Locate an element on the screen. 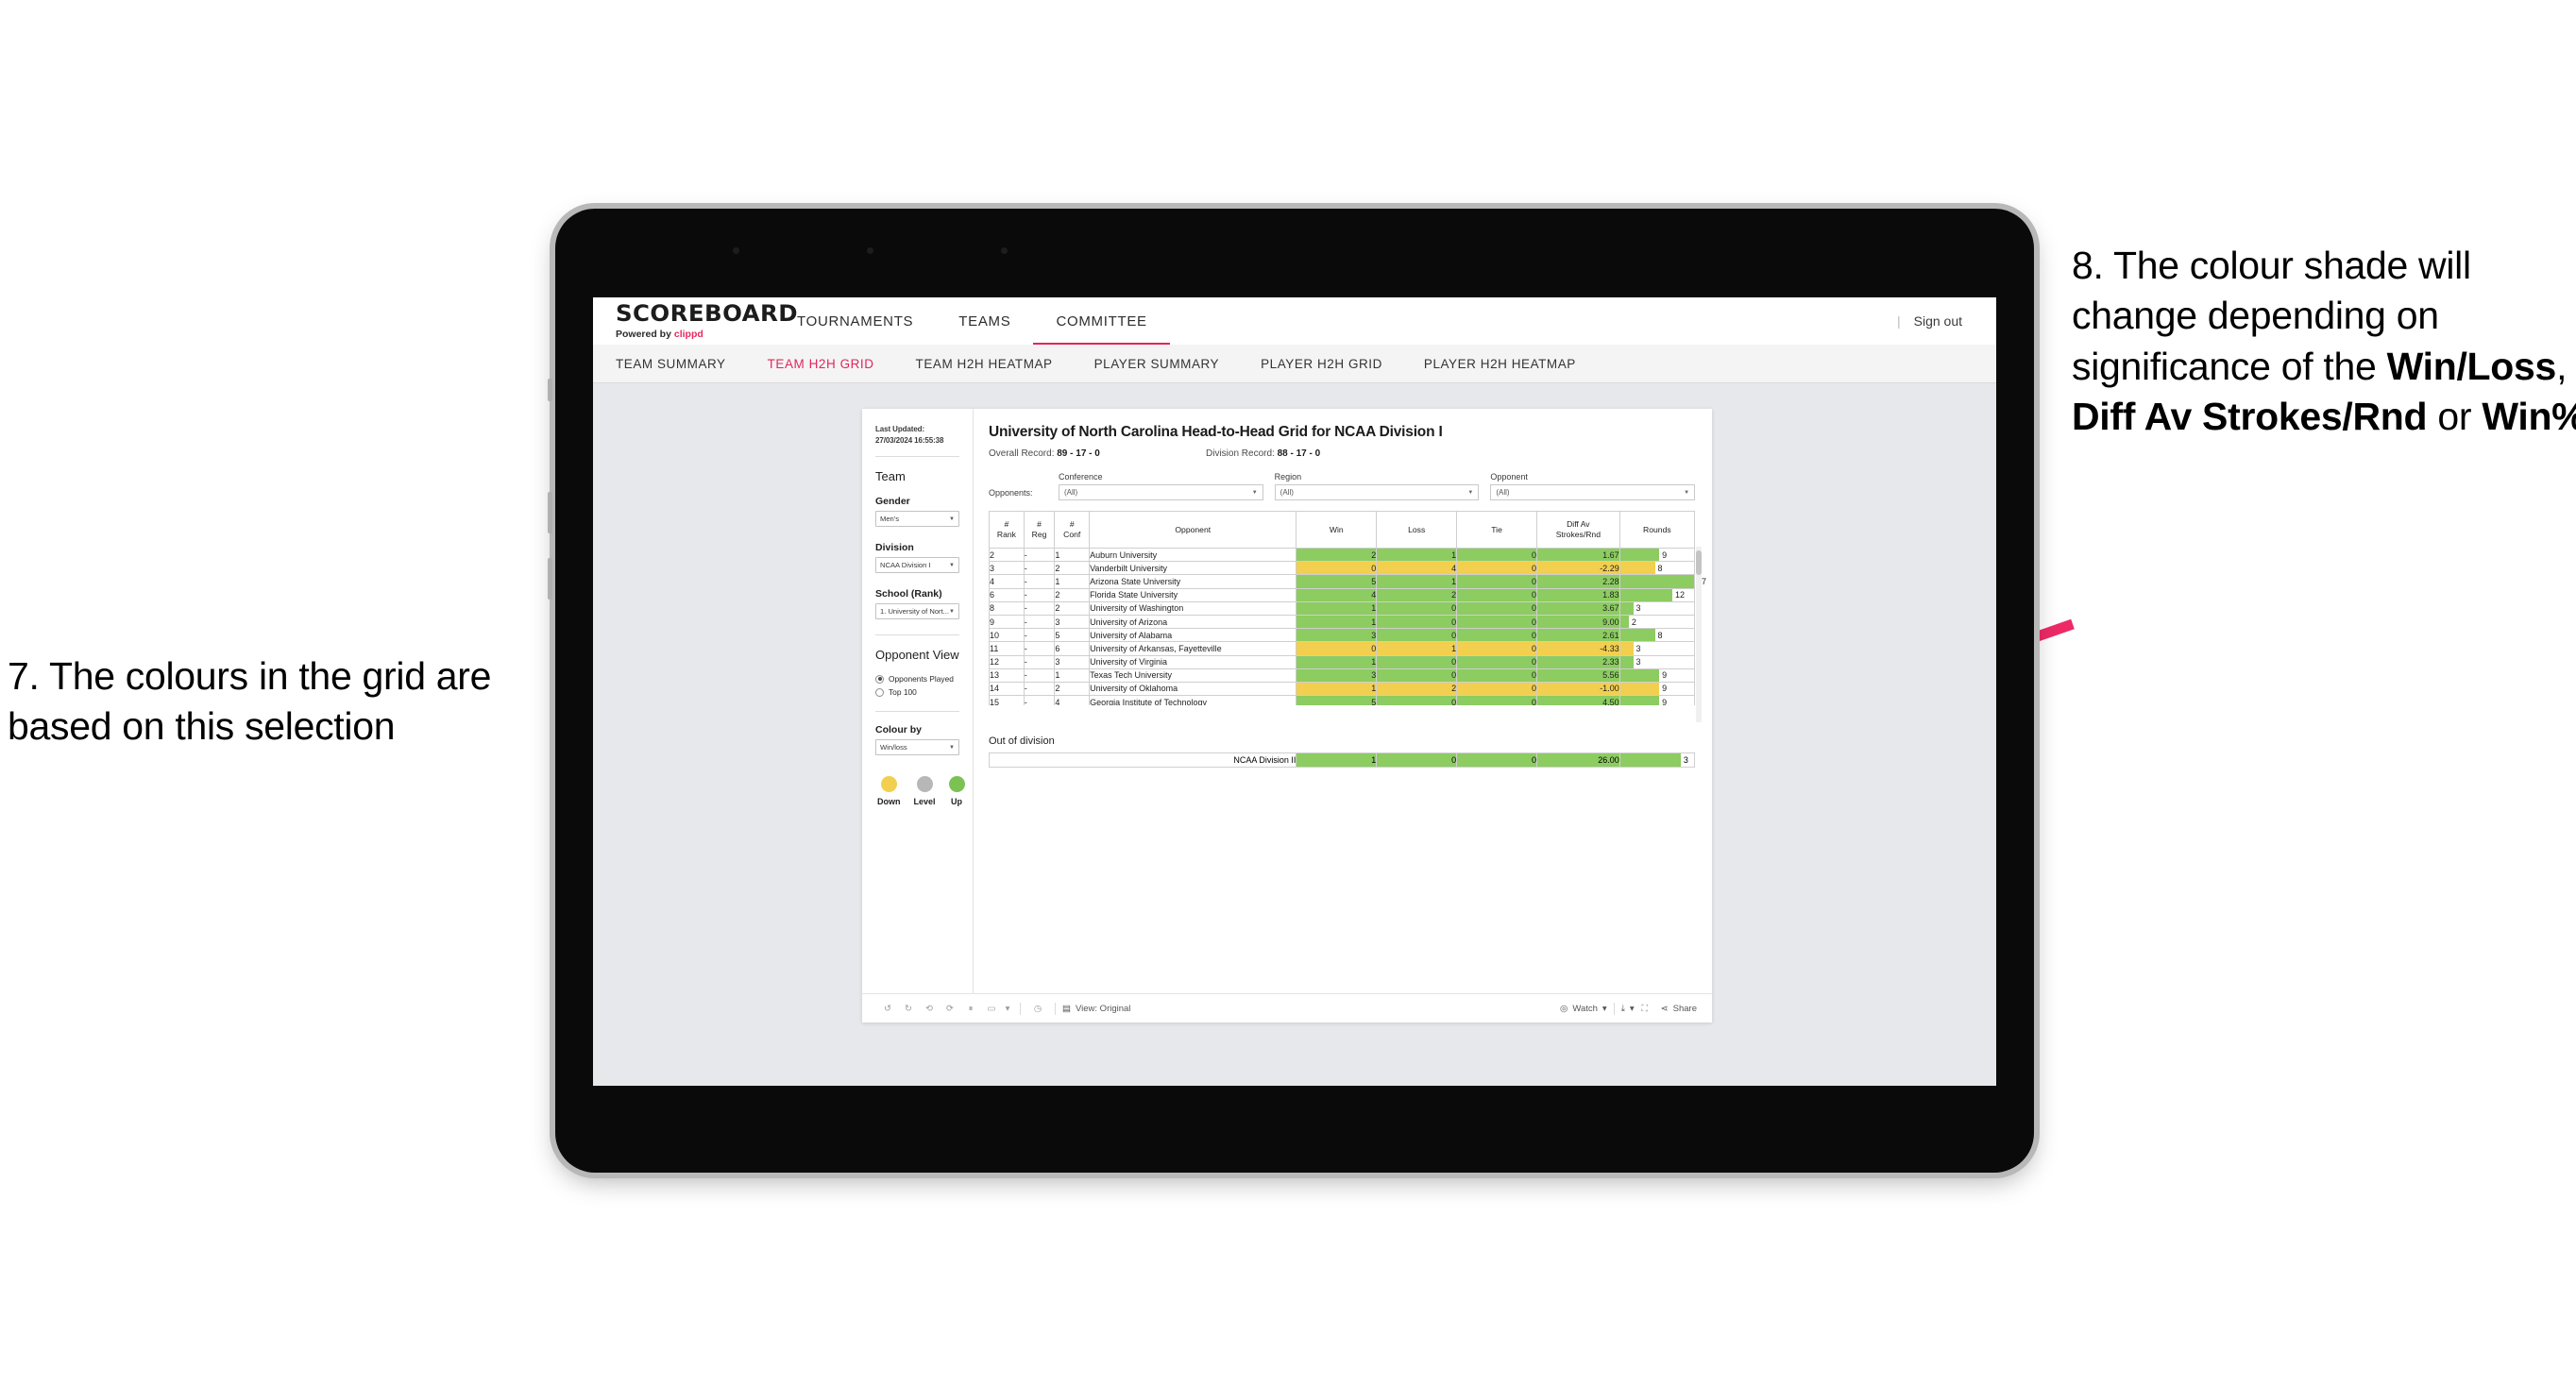  view-original-label: View: Original is located at coordinates (1103, 1009).